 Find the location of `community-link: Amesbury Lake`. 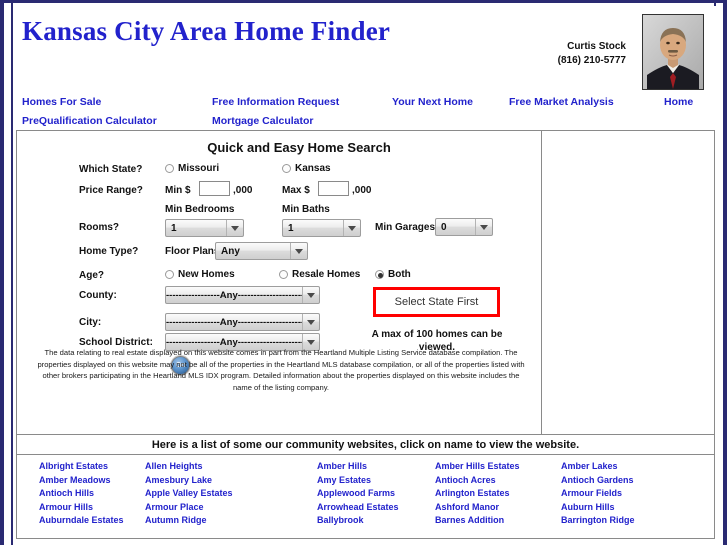

community-link: Amesbury Lake is located at coordinates (231, 482).